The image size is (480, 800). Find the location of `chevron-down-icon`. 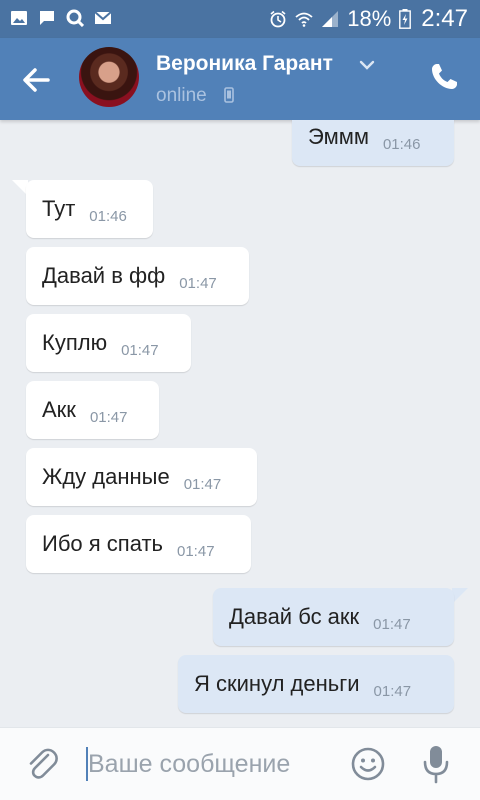

chevron-down-icon is located at coordinates (367, 65).